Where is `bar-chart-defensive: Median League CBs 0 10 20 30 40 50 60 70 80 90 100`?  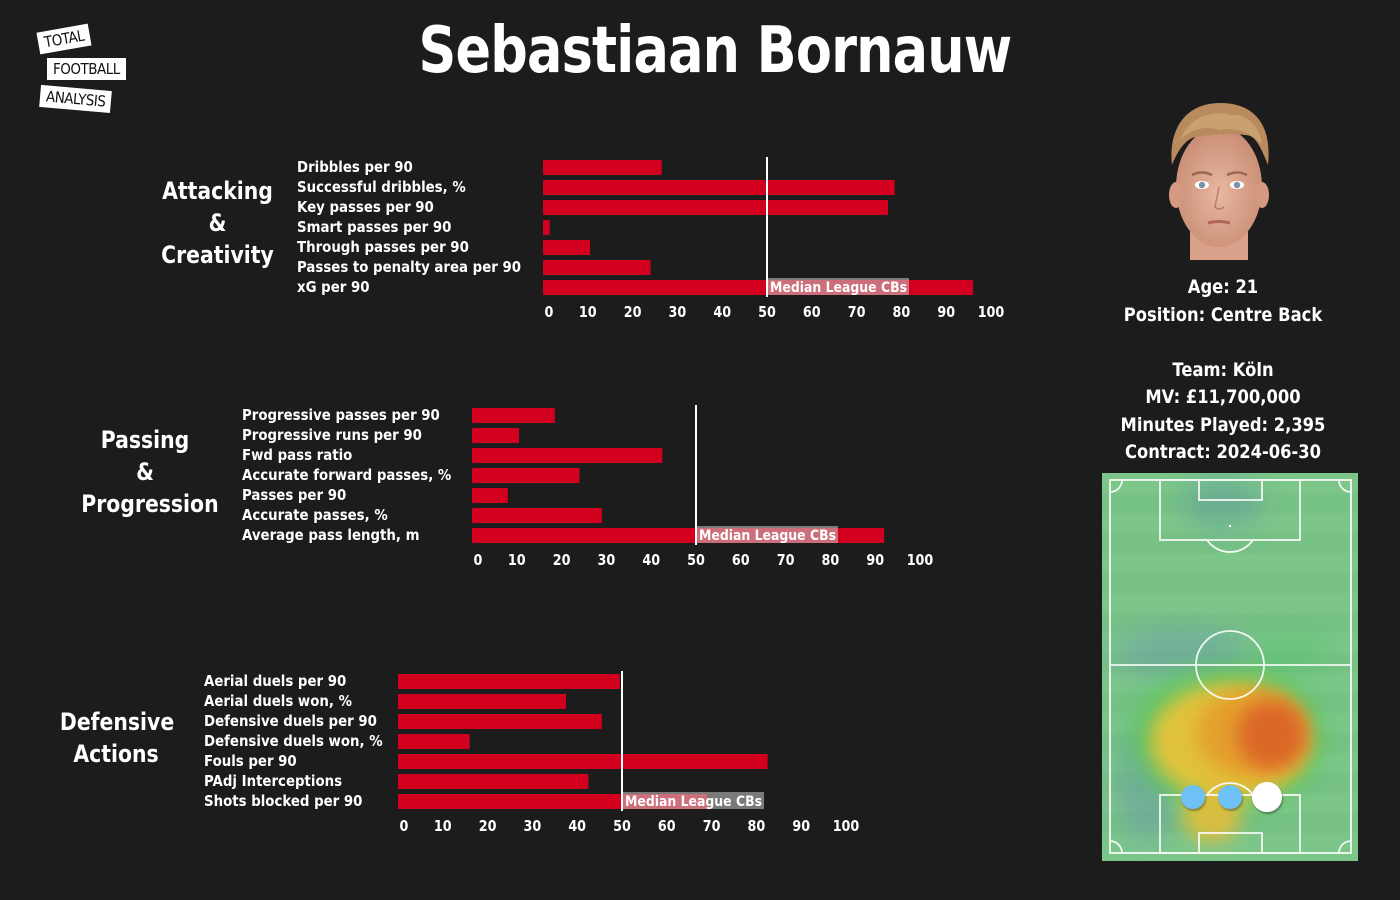 bar-chart-defensive: Median League CBs 0 10 20 30 40 50 60 70 80 90 100 is located at coordinates (629, 753).